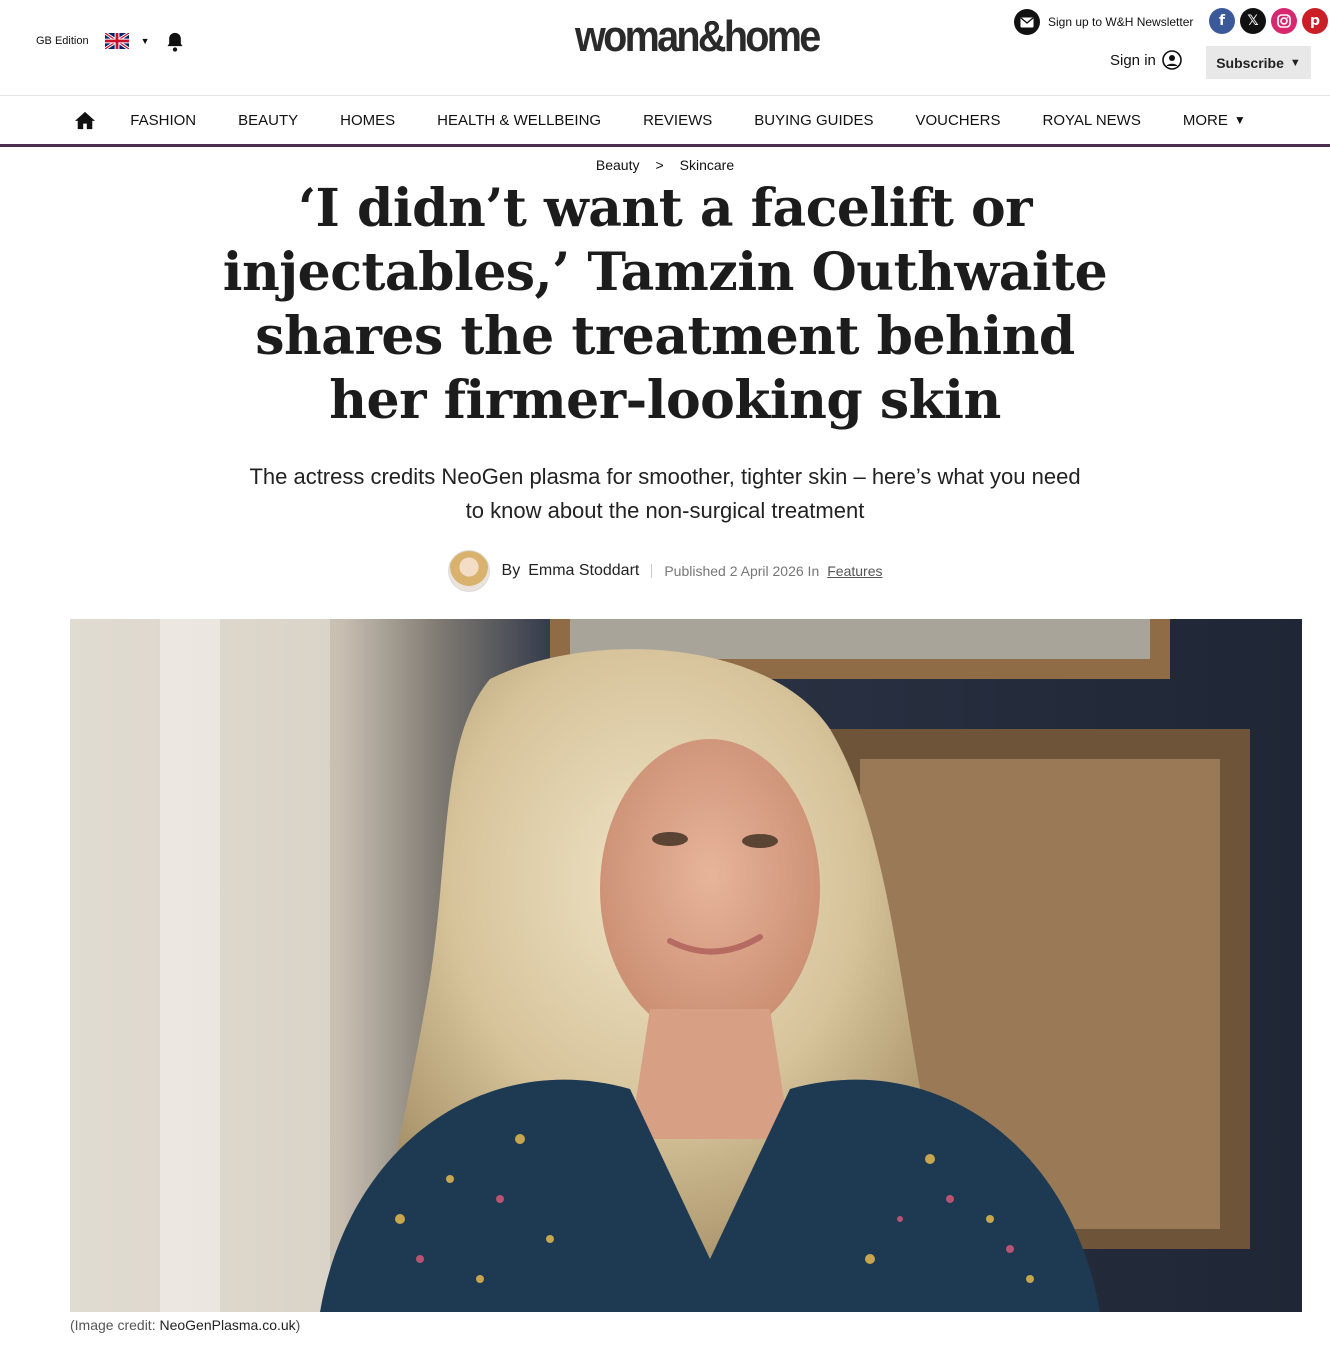 Image resolution: width=1330 pixels, height=1346 pixels. What do you see at coordinates (85, 120) in the screenshot?
I see `home-icon` at bounding box center [85, 120].